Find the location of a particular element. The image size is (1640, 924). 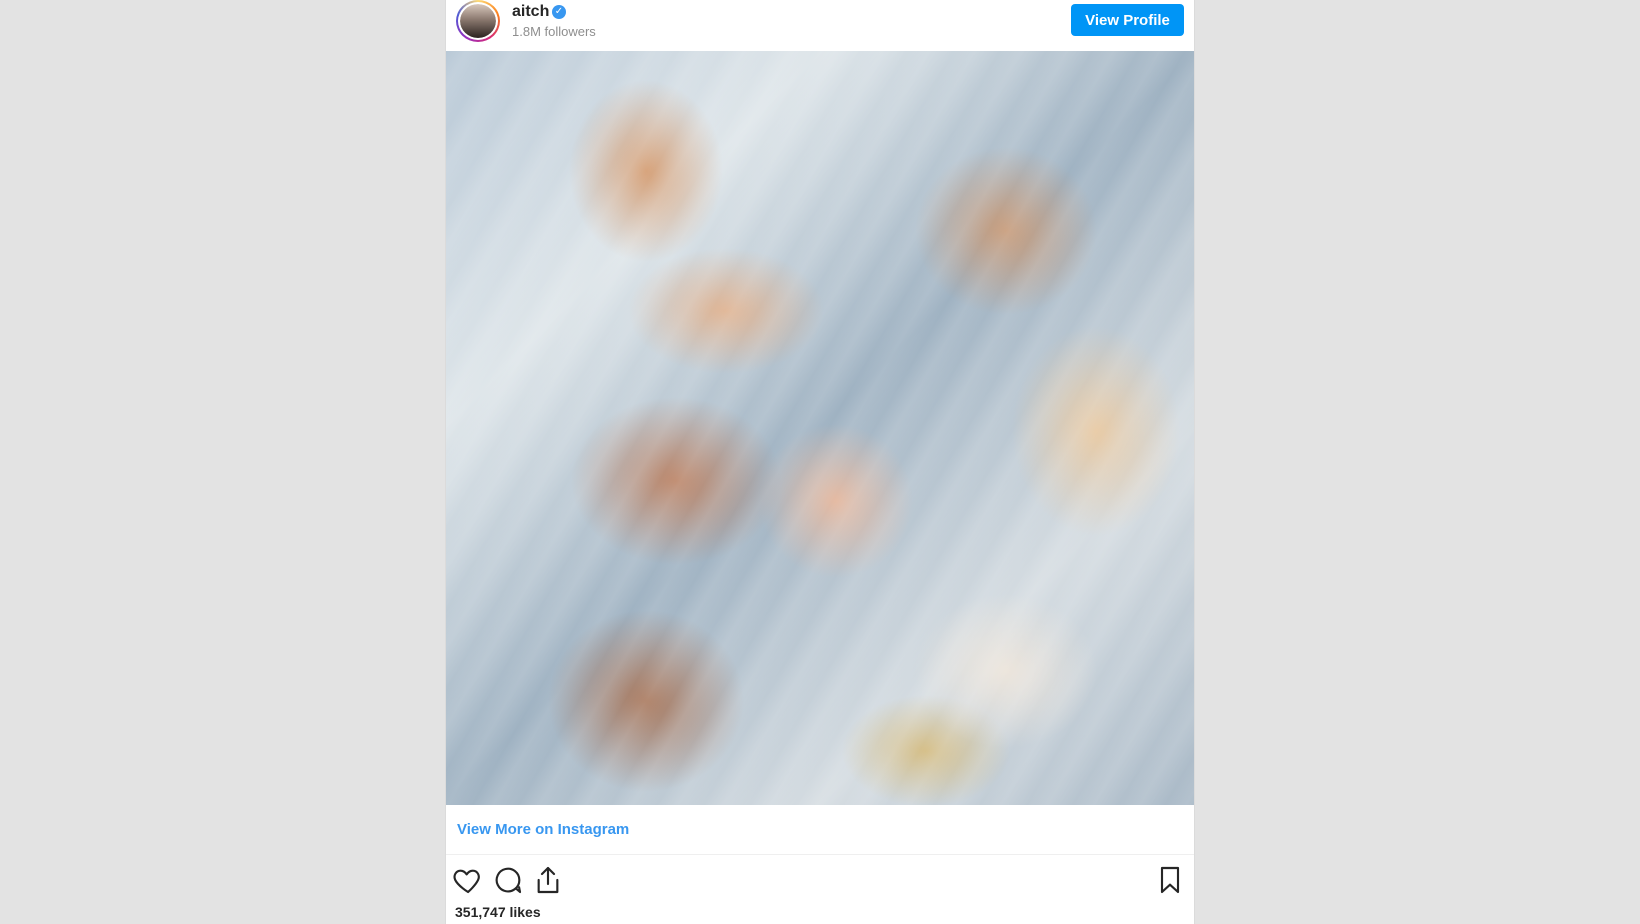

avatar-image is located at coordinates (478, 21).